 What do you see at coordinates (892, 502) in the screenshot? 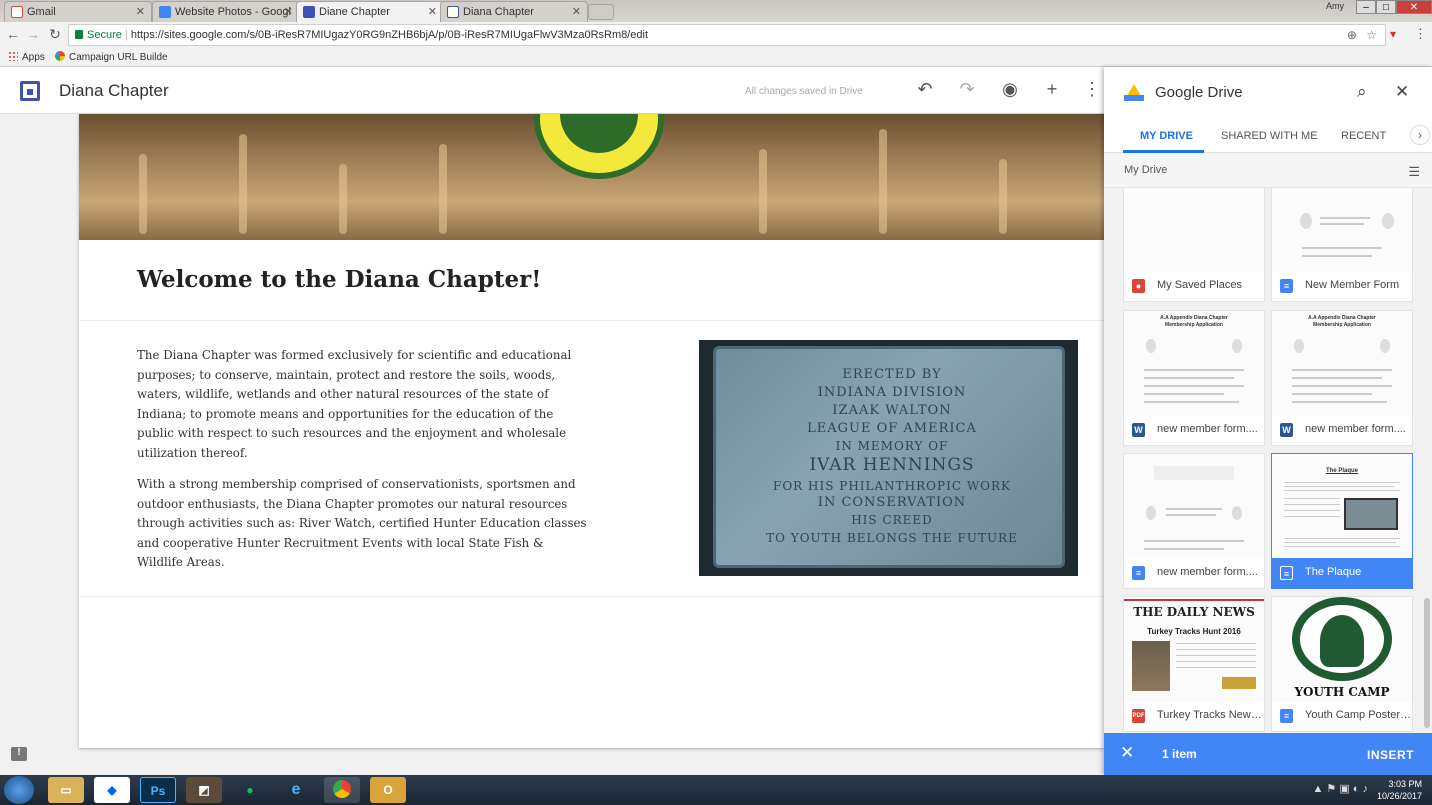
I see `plaque-text: IN CONSERVATION` at bounding box center [892, 502].